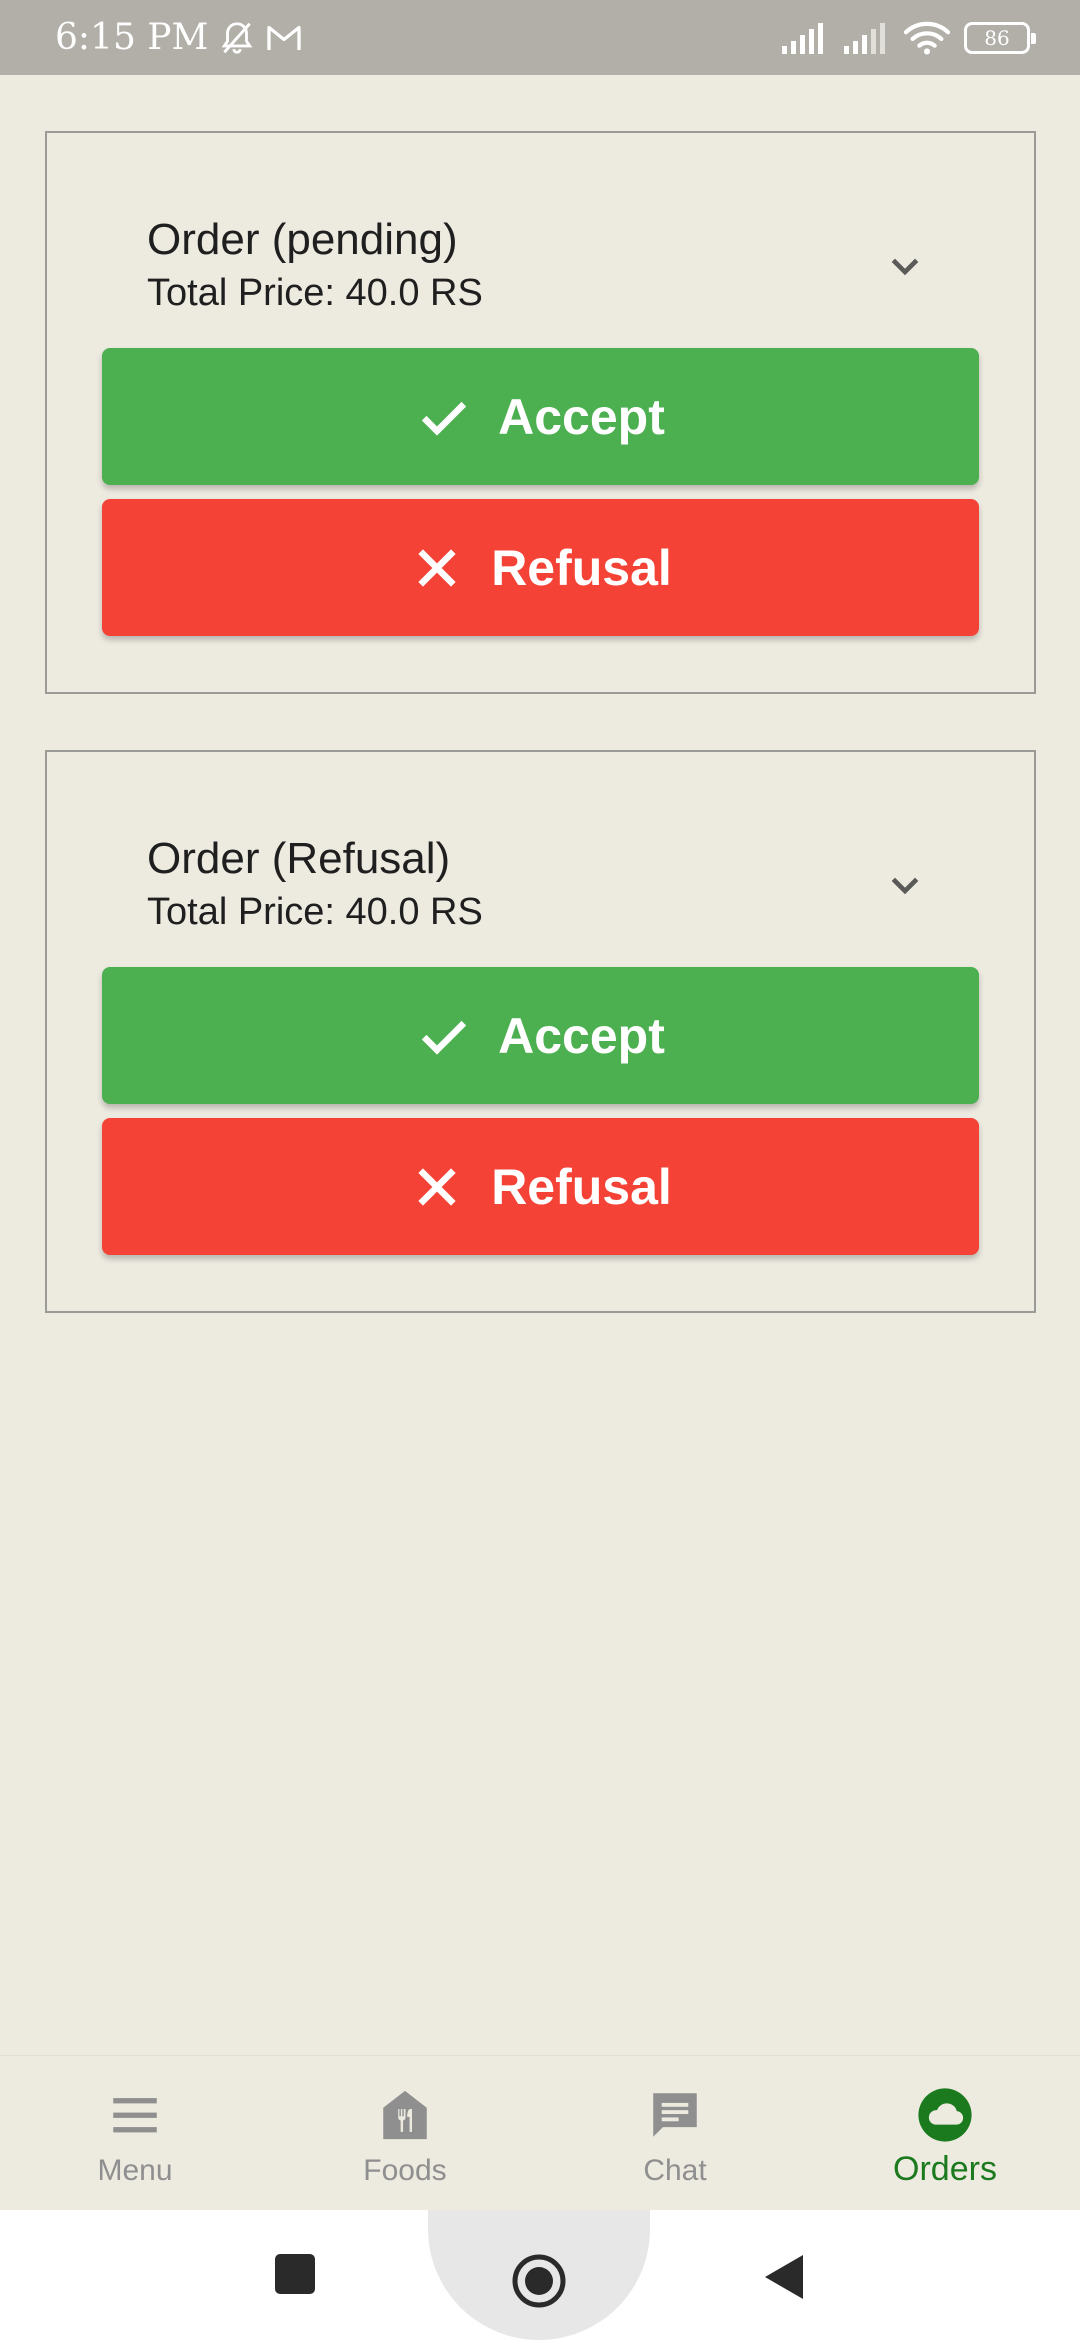 This screenshot has width=1080, height=2340. What do you see at coordinates (539, 2281) in the screenshot?
I see `home-icon` at bounding box center [539, 2281].